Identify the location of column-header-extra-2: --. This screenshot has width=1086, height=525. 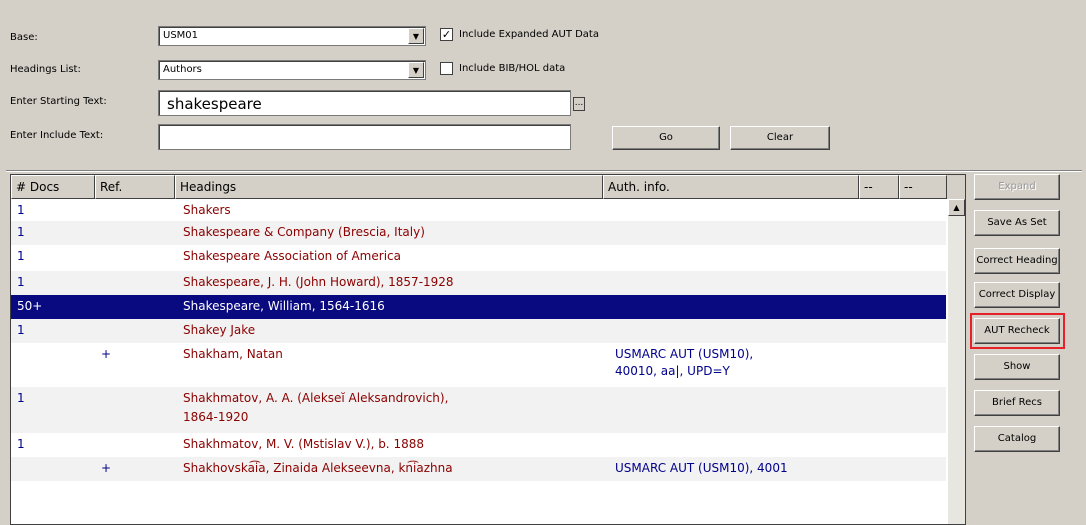
(923, 187).